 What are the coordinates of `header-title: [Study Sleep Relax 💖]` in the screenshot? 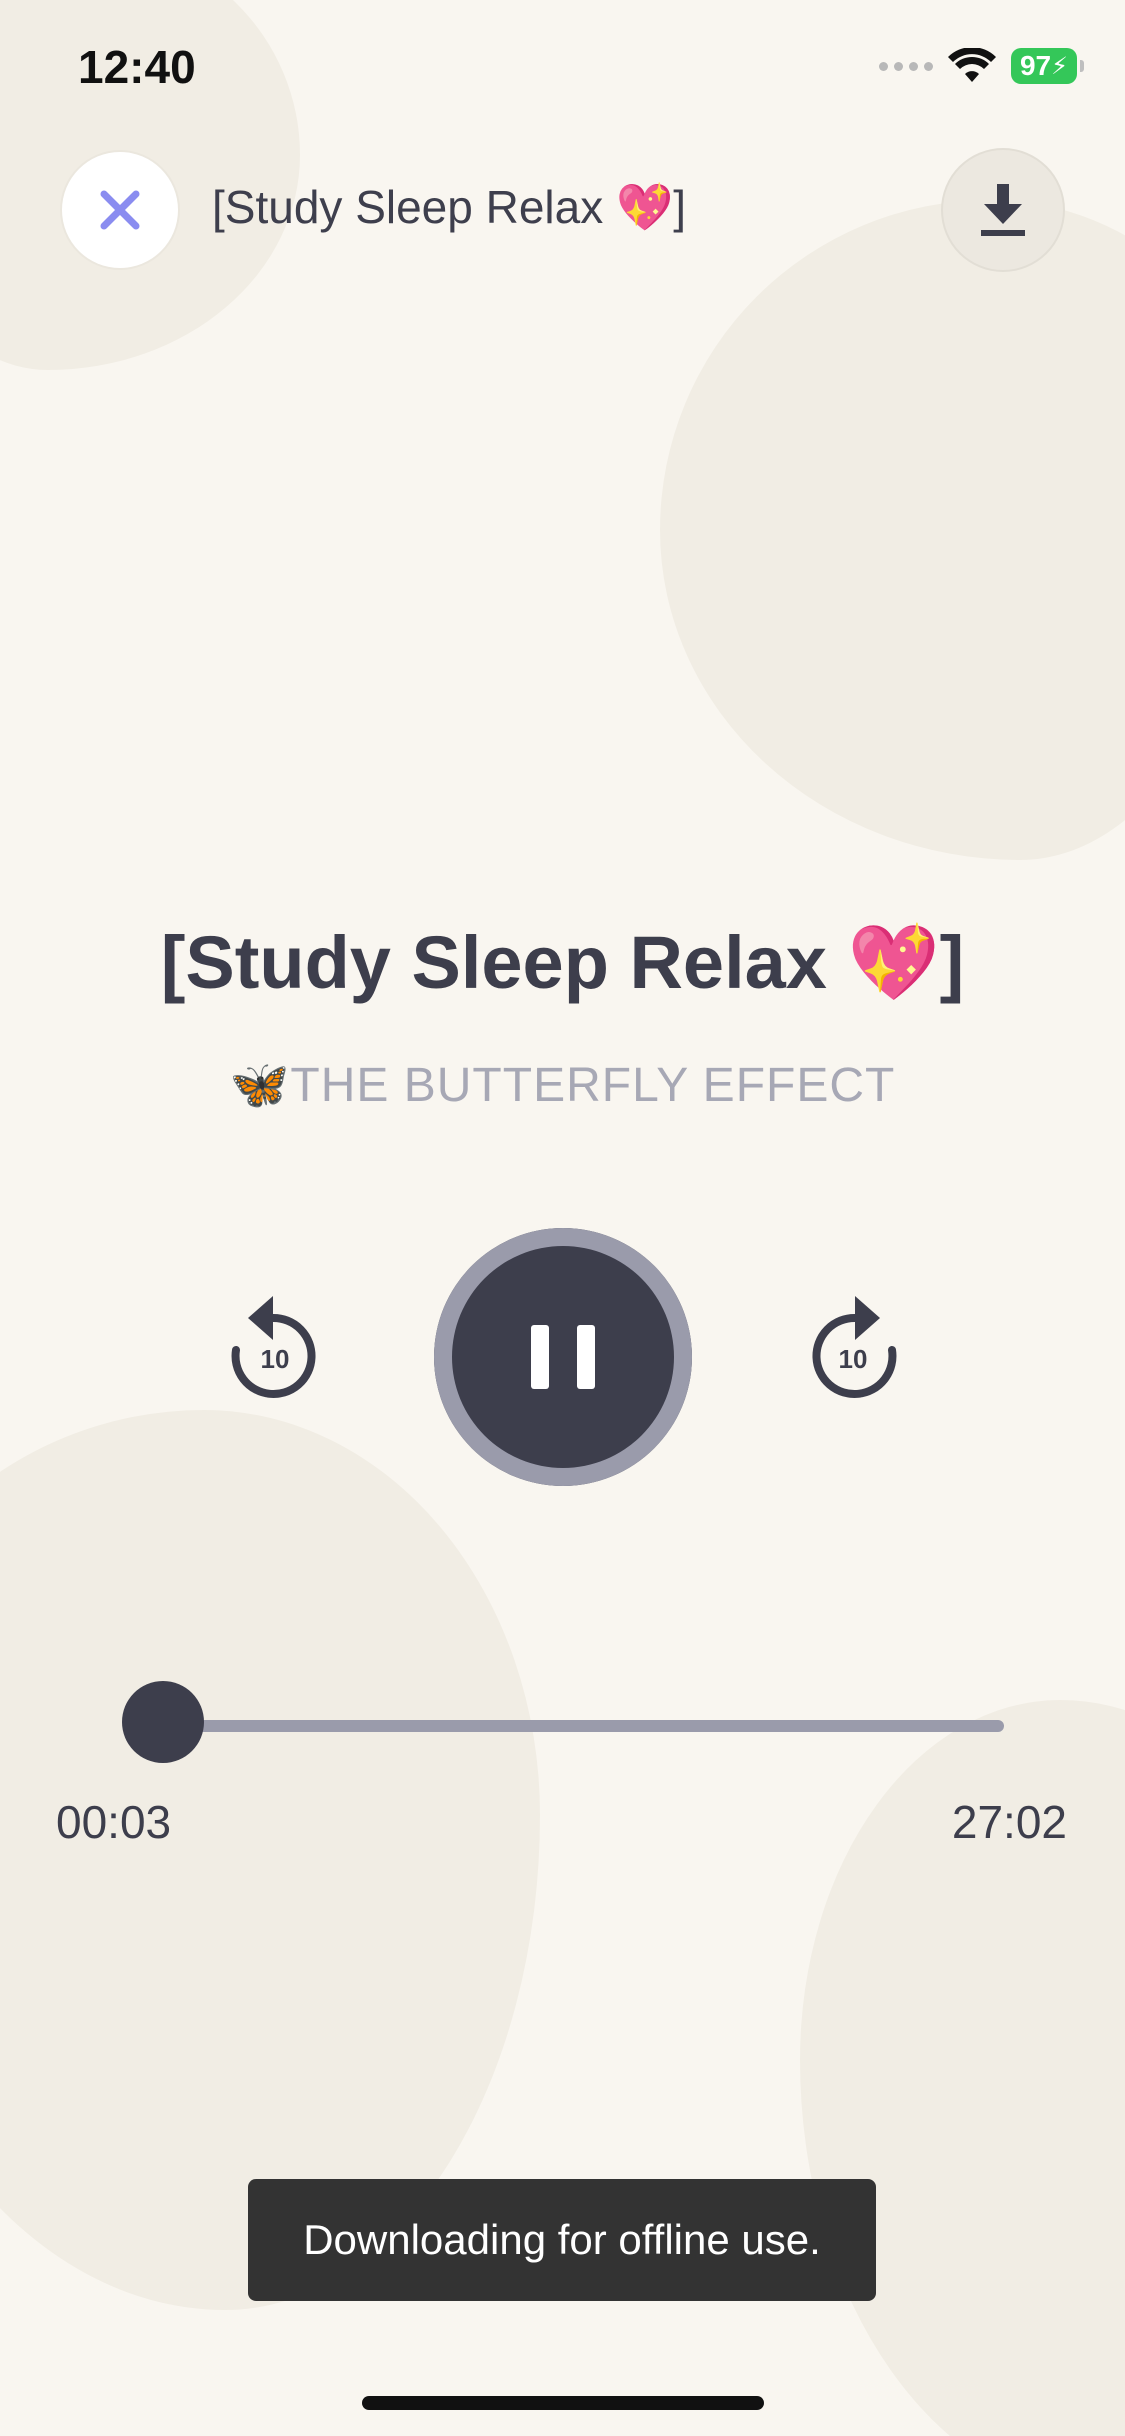 It's located at (449, 207).